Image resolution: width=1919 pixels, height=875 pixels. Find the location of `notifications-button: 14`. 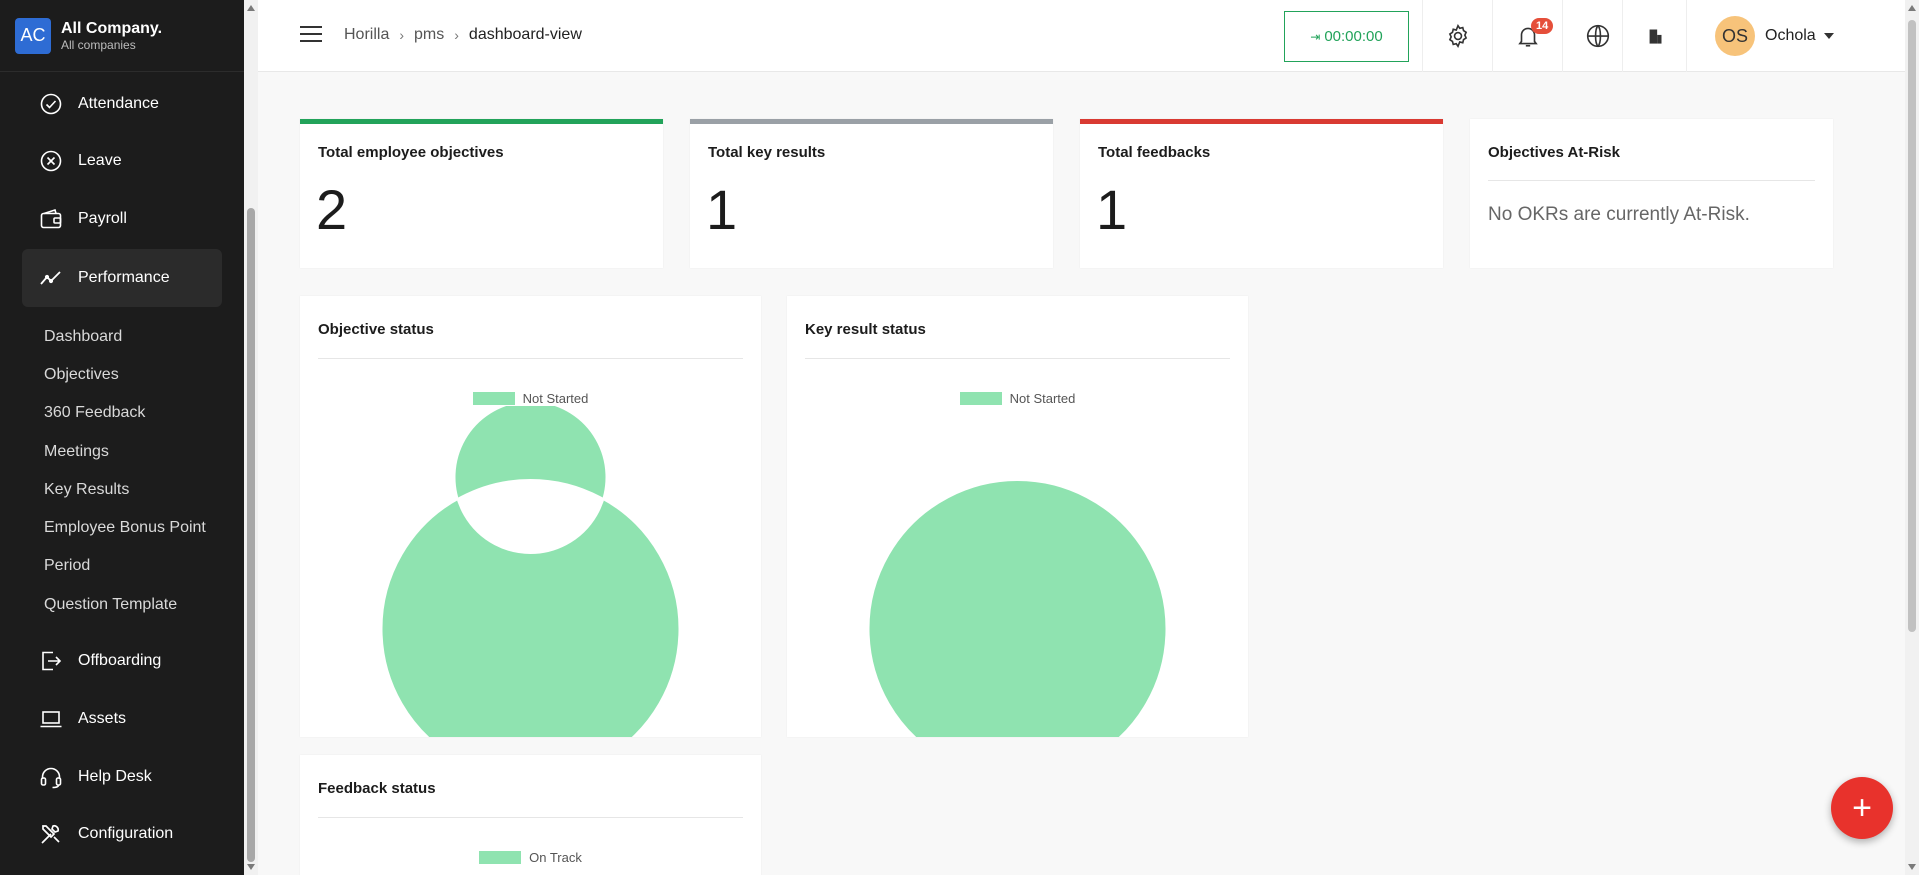

notifications-button: 14 is located at coordinates (1527, 36).